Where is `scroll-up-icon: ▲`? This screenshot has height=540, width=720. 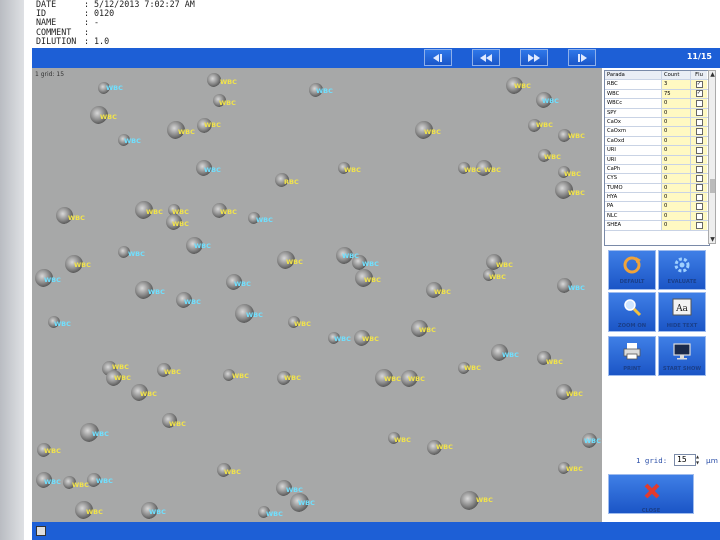 scroll-up-icon: ▲ is located at coordinates (712, 74).